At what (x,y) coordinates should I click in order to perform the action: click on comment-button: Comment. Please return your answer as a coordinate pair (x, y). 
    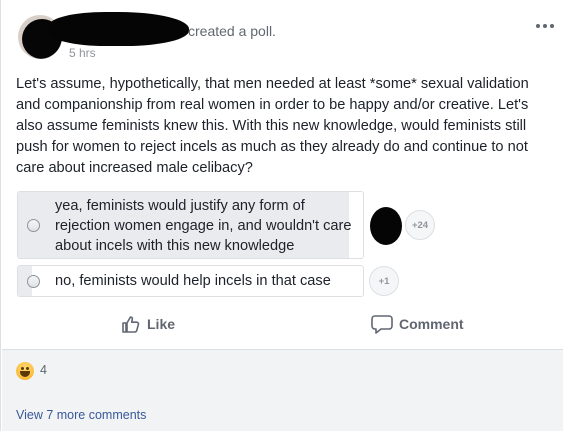
    Looking at the image, I should click on (417, 324).